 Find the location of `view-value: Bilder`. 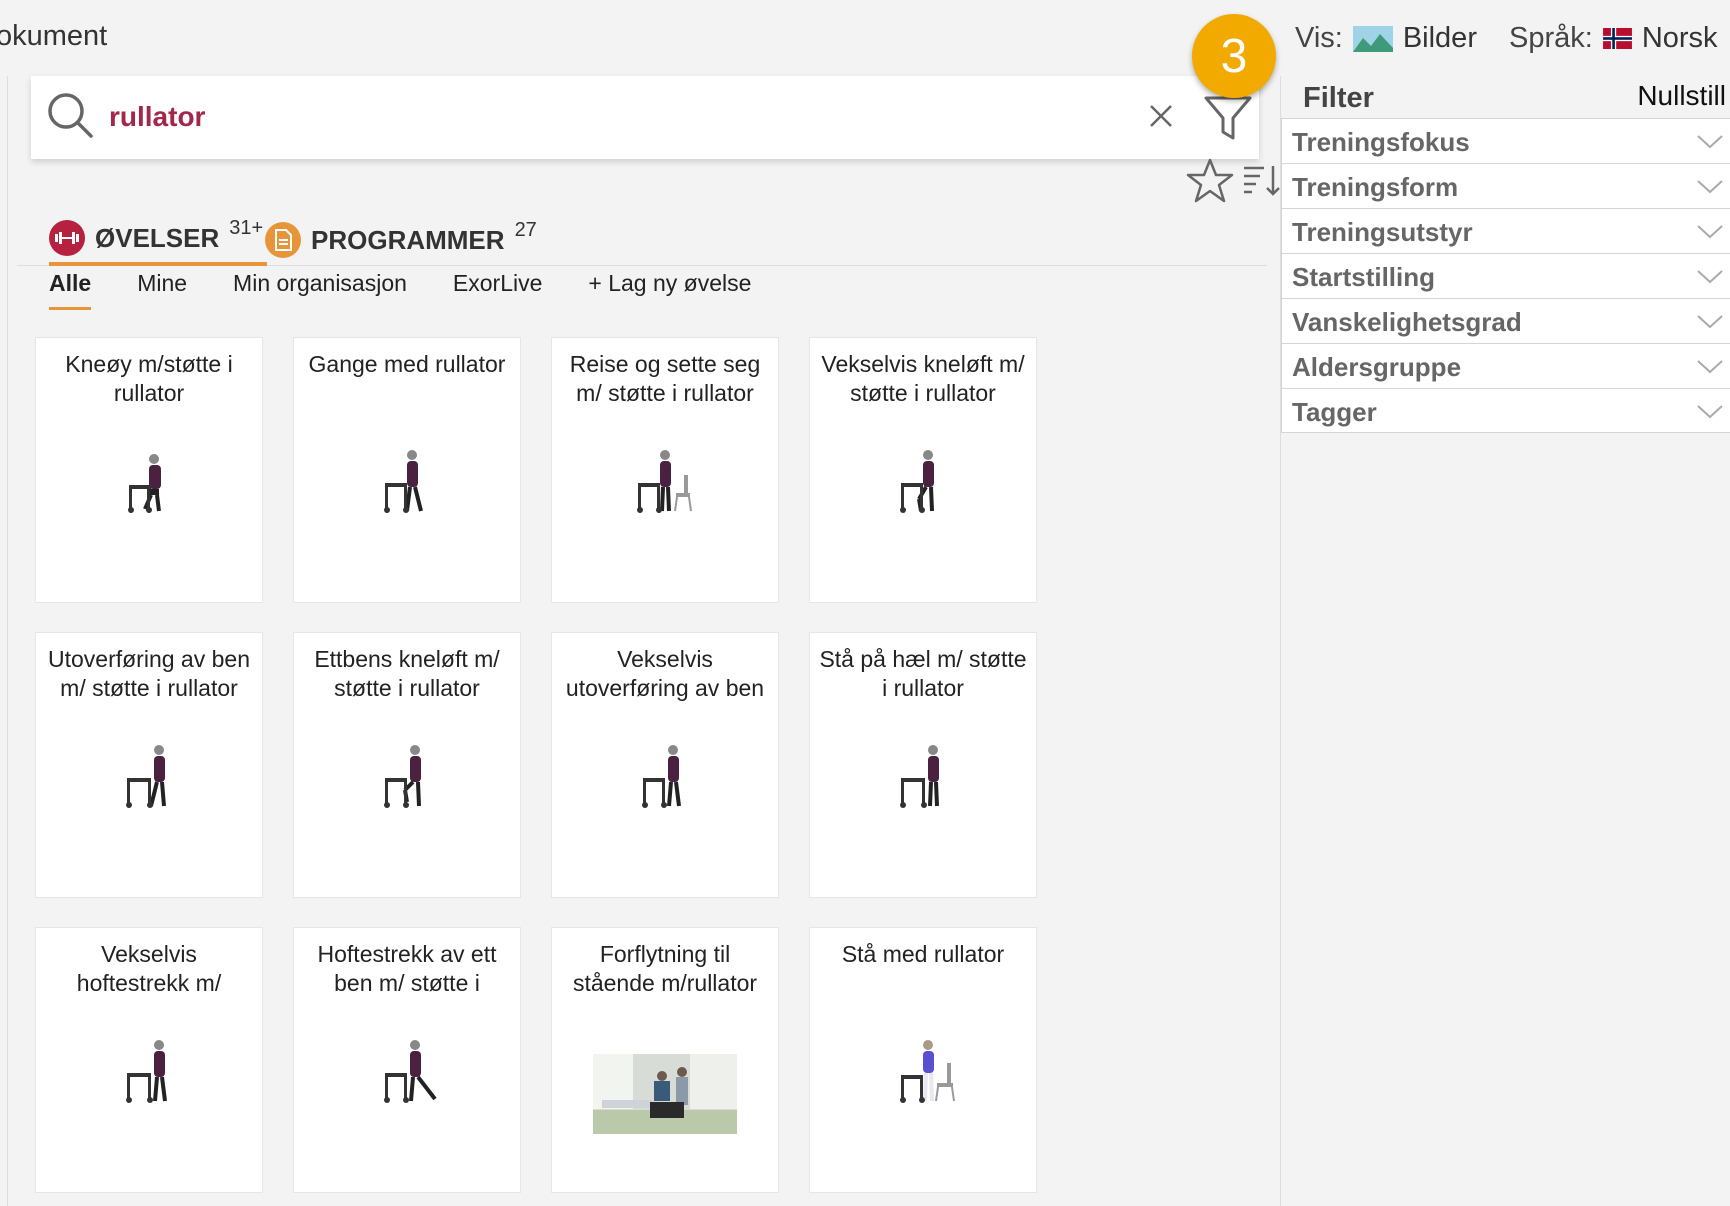

view-value: Bilder is located at coordinates (1439, 38).